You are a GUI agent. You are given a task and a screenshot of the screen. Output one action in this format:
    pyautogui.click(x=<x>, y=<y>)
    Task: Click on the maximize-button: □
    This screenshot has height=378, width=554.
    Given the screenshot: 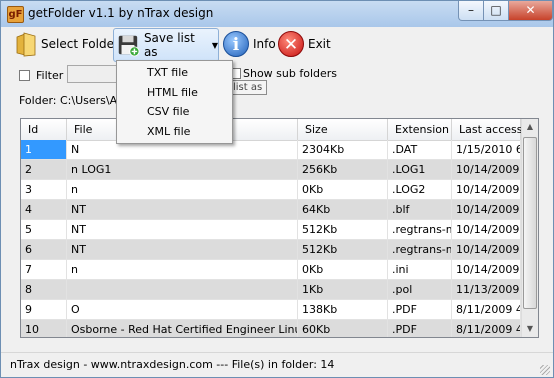 What is the action you would take?
    pyautogui.click(x=496, y=11)
    